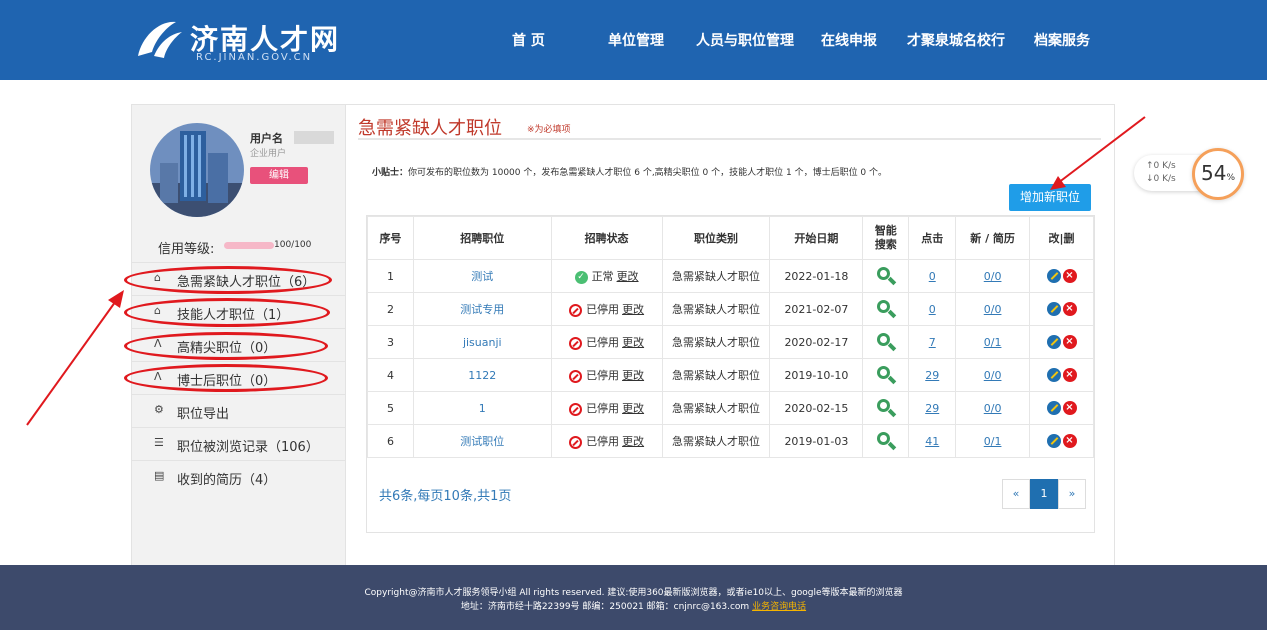  Describe the element at coordinates (239, 344) in the screenshot. I see `sidebar-item-high-end-positions: Λ 高精尖职位（0）` at that location.